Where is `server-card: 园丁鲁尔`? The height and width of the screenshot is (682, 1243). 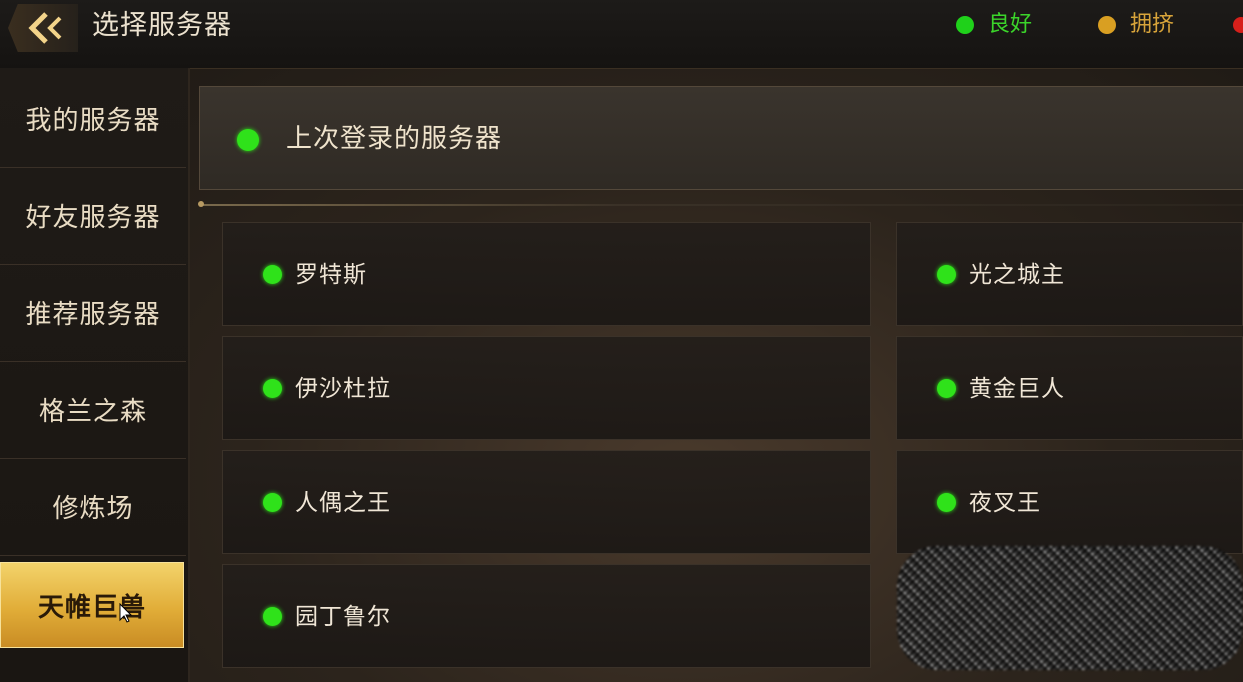 server-card: 园丁鲁尔 is located at coordinates (546, 616).